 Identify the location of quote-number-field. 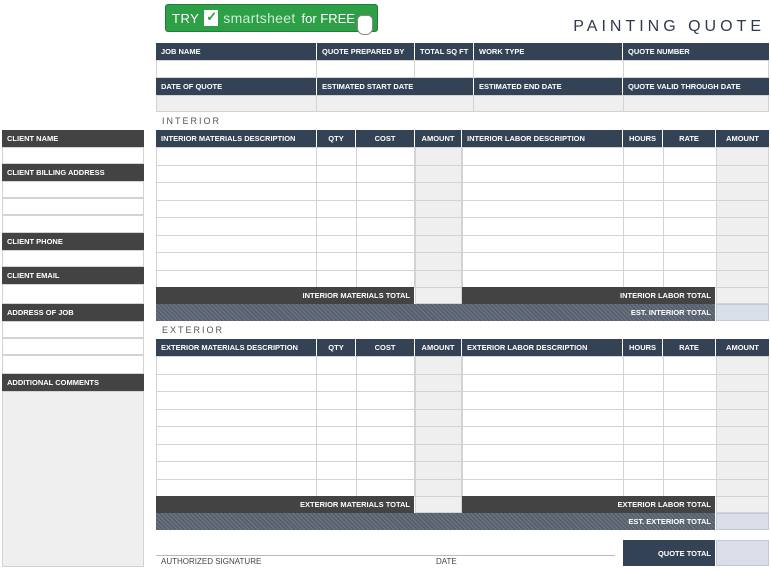
(696, 69).